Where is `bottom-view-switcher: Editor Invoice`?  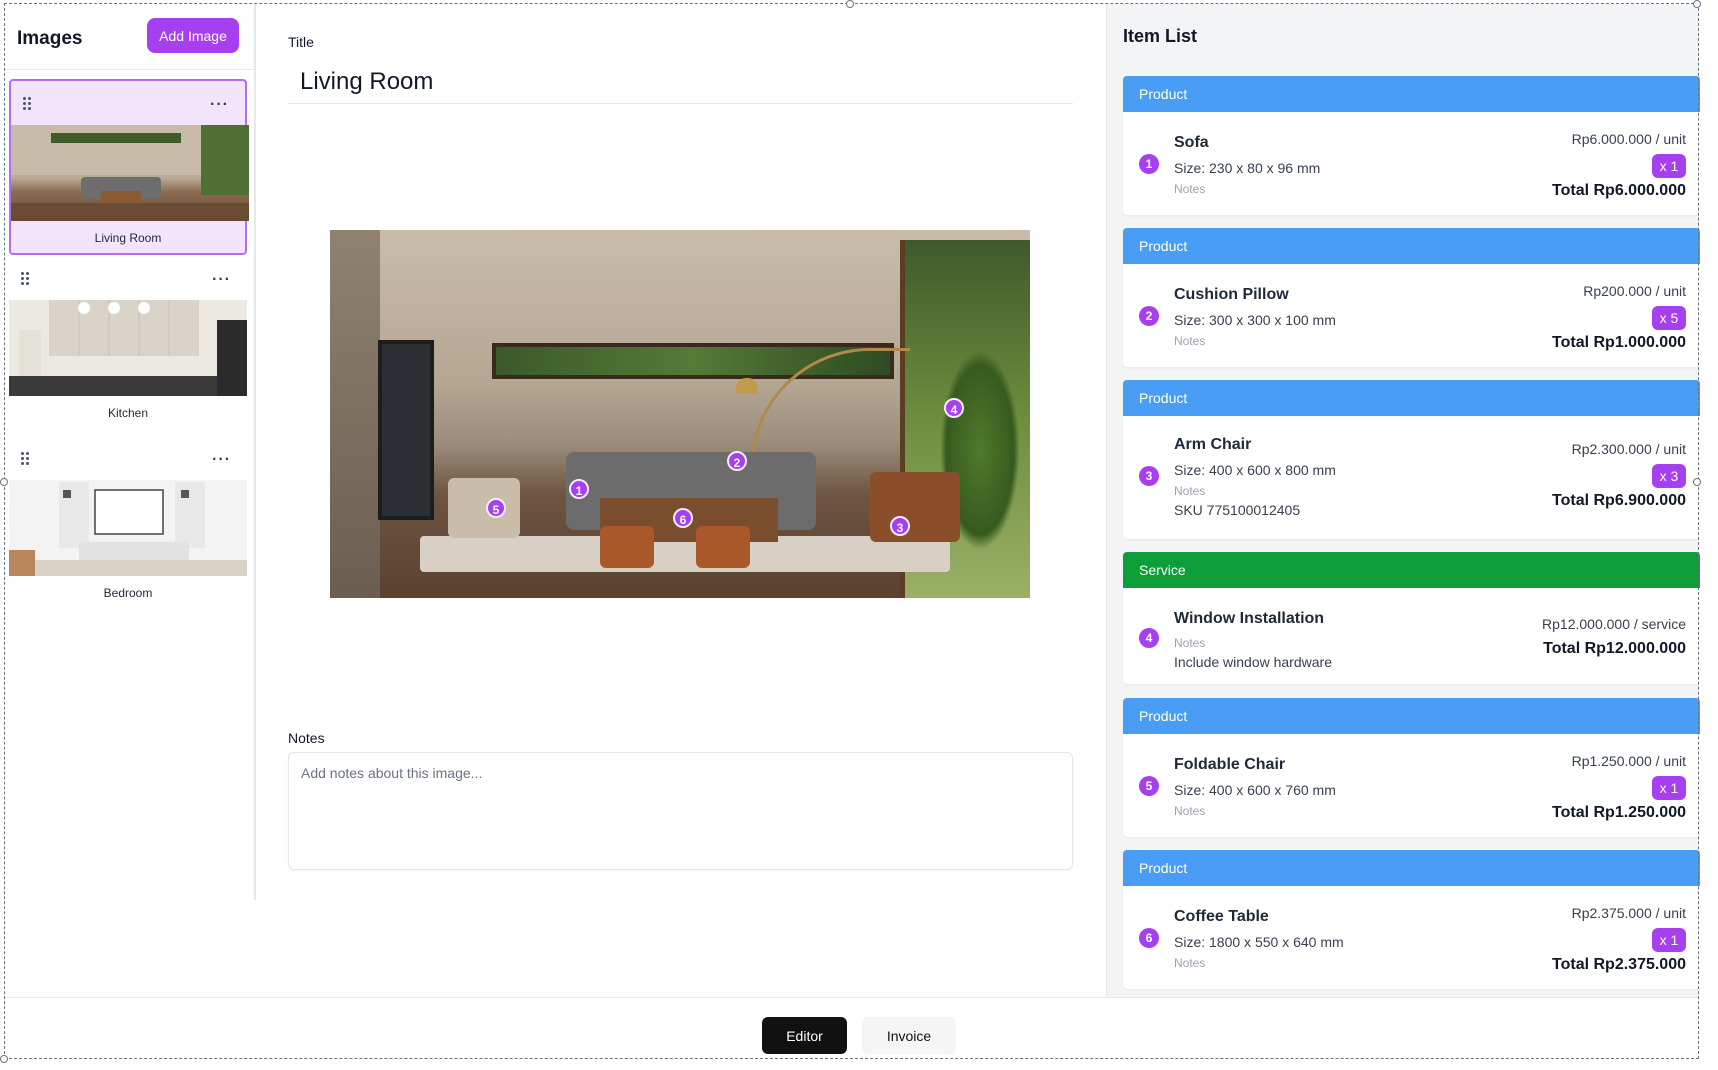 bottom-view-switcher: Editor Invoice is located at coordinates (851, 1027).